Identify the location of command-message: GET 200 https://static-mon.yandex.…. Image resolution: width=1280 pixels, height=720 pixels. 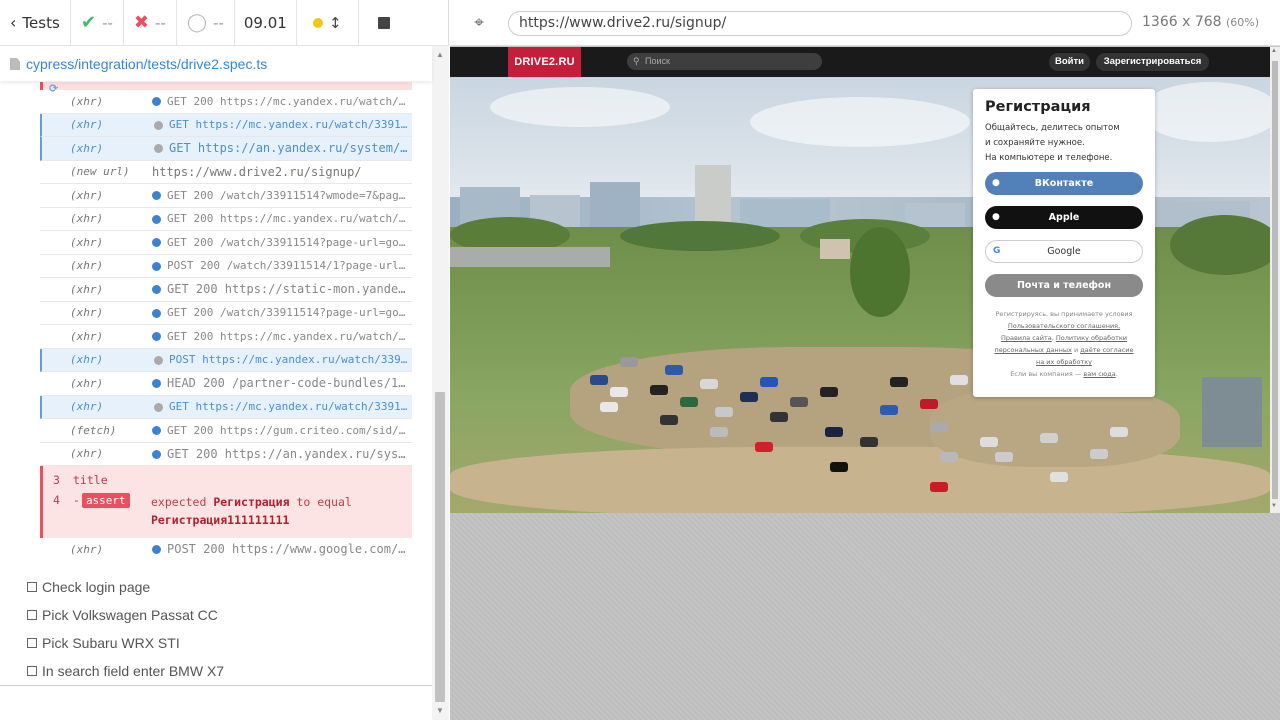
(282, 289).